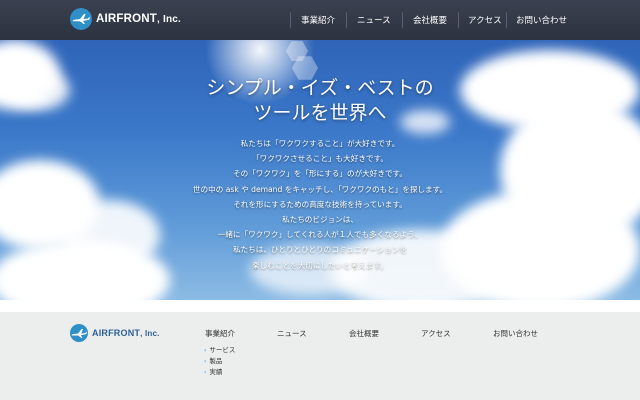  I want to click on footer-logo: AIRFRONT, Inc., so click(115, 333).